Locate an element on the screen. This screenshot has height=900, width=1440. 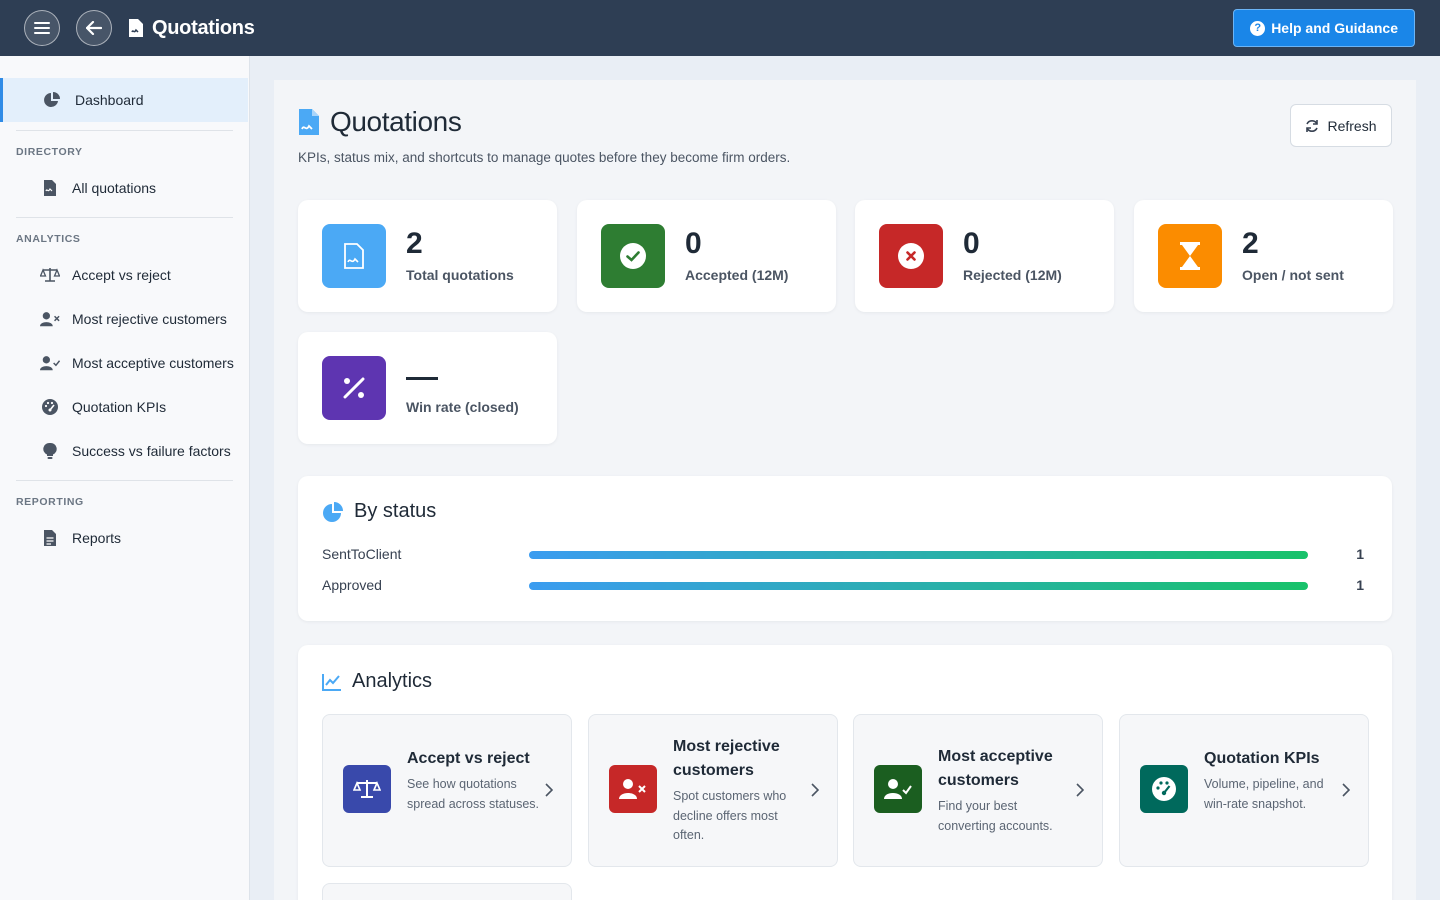
kpi-label: Open / not sent is located at coordinates (1293, 275).